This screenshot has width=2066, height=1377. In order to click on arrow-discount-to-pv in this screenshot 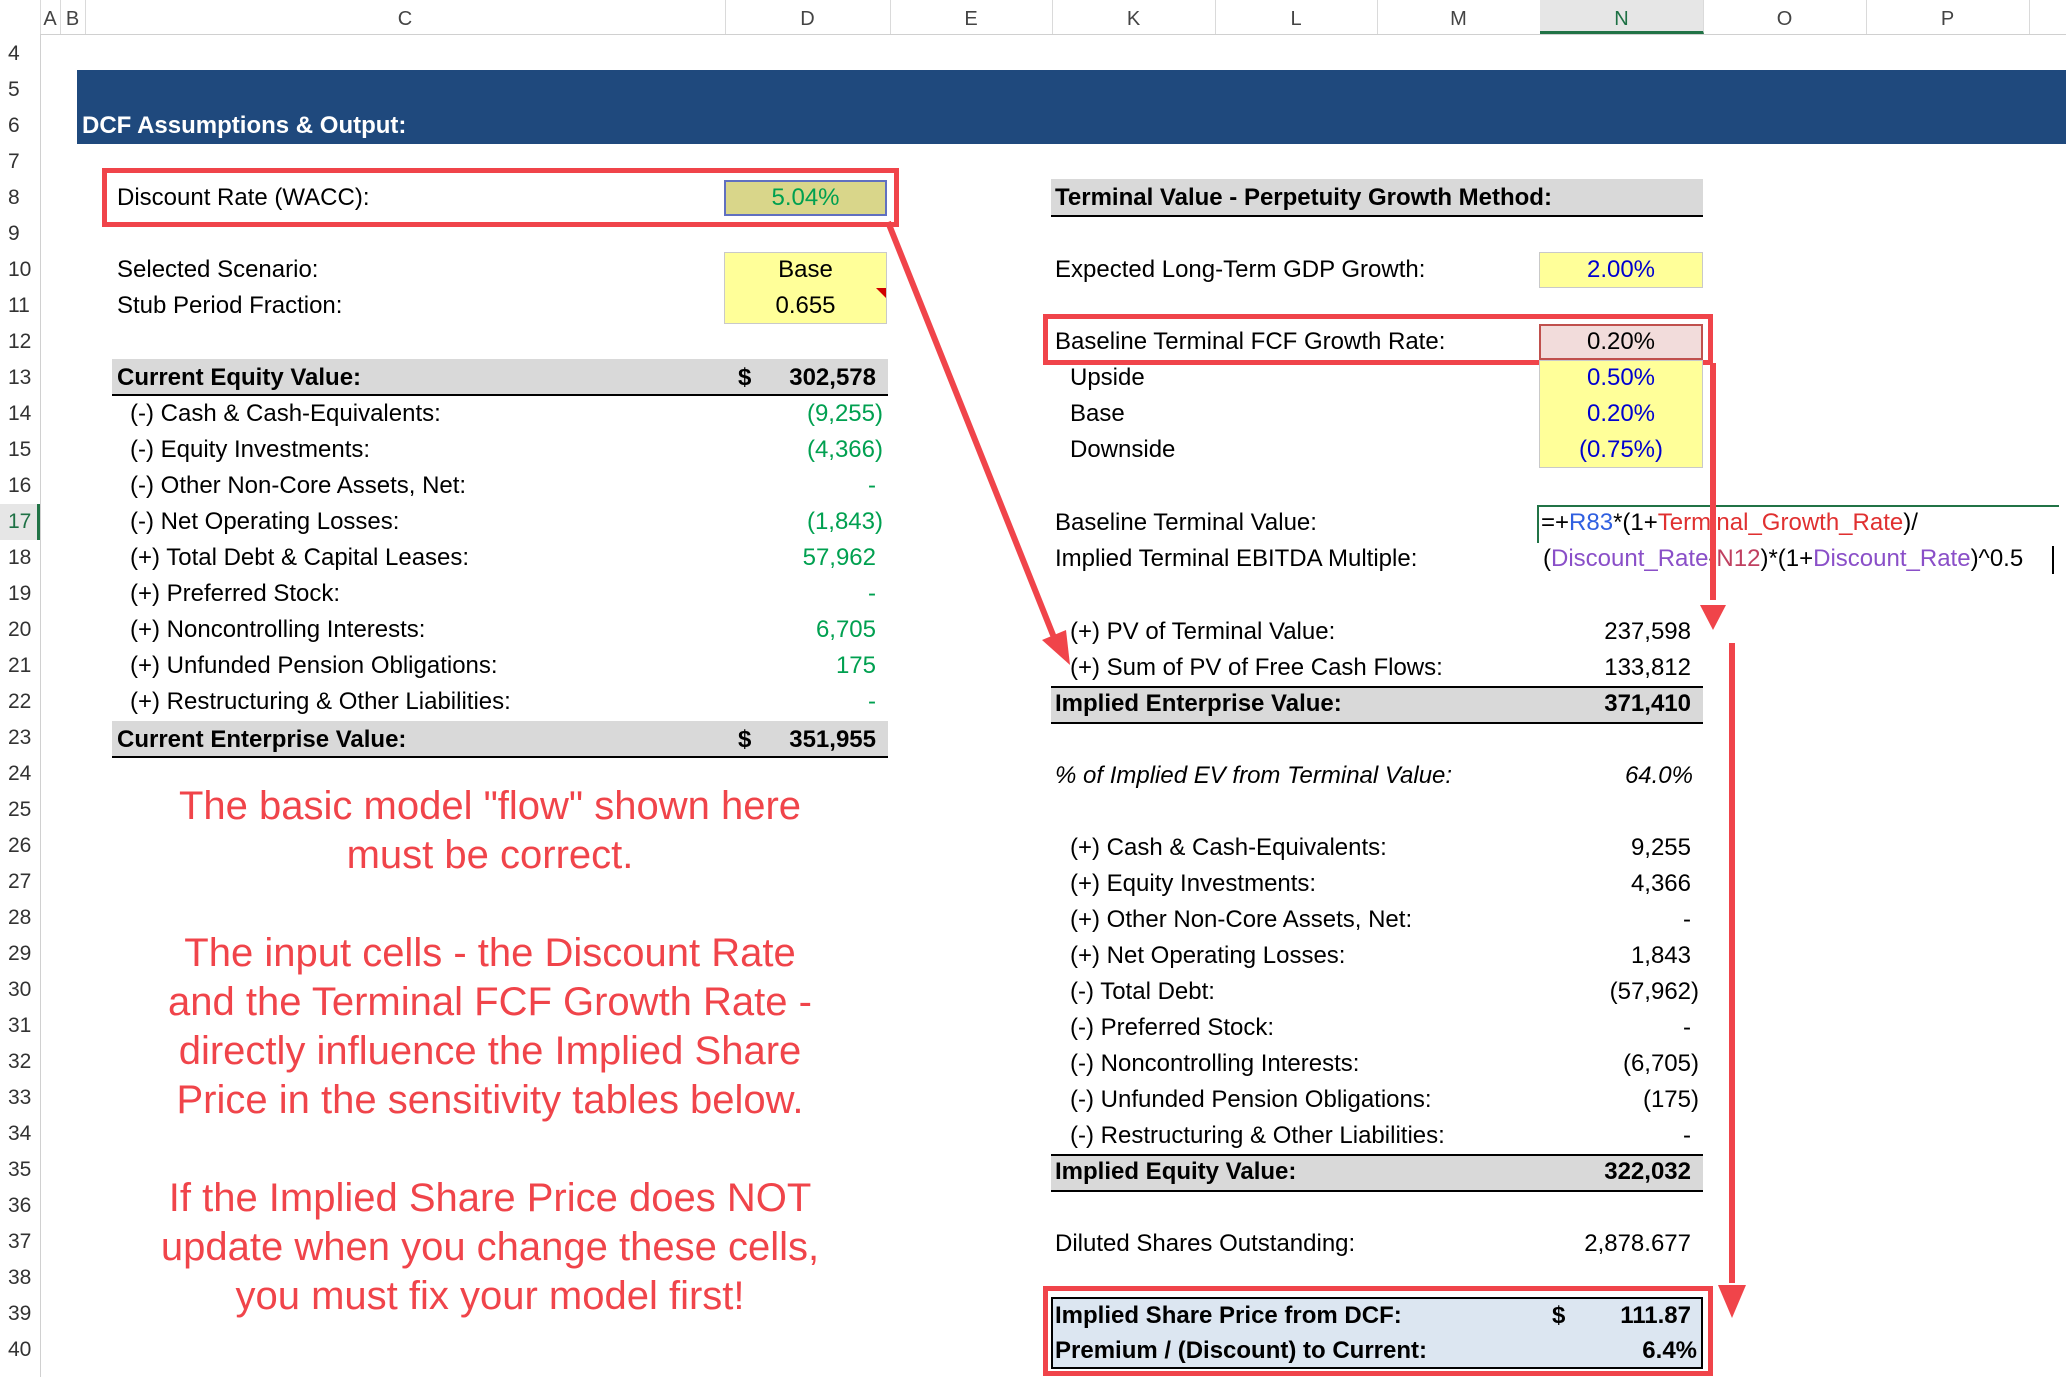, I will do `click(972, 433)`.